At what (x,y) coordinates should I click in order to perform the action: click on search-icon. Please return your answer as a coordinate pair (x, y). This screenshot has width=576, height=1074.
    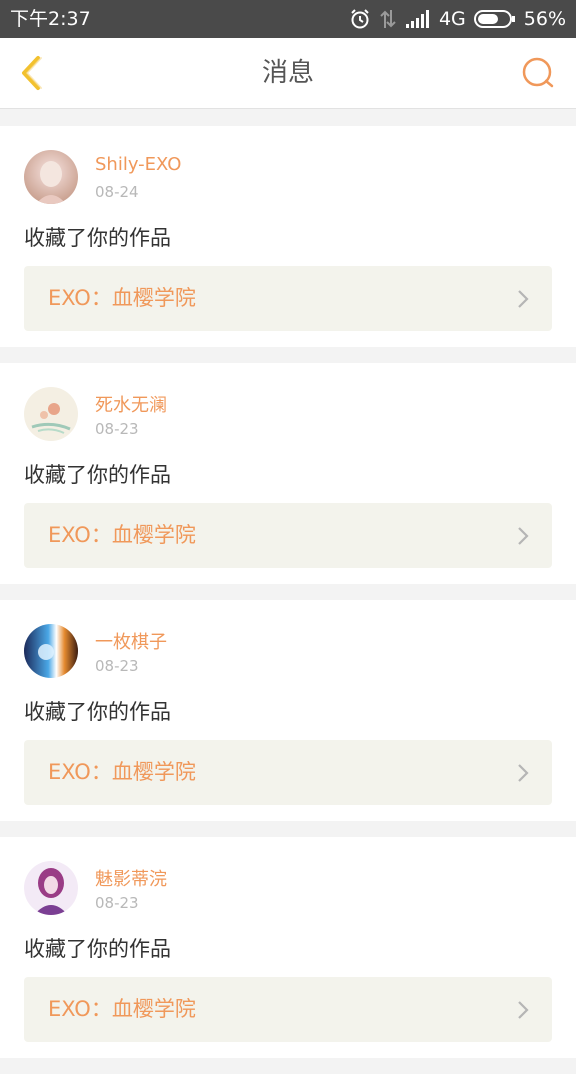
    Looking at the image, I should click on (538, 72).